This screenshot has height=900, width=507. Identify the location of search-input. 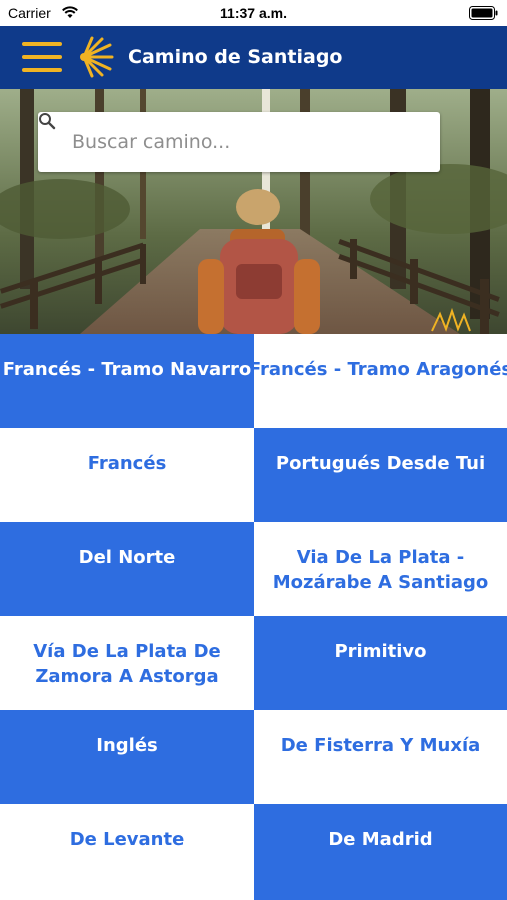
(249, 142).